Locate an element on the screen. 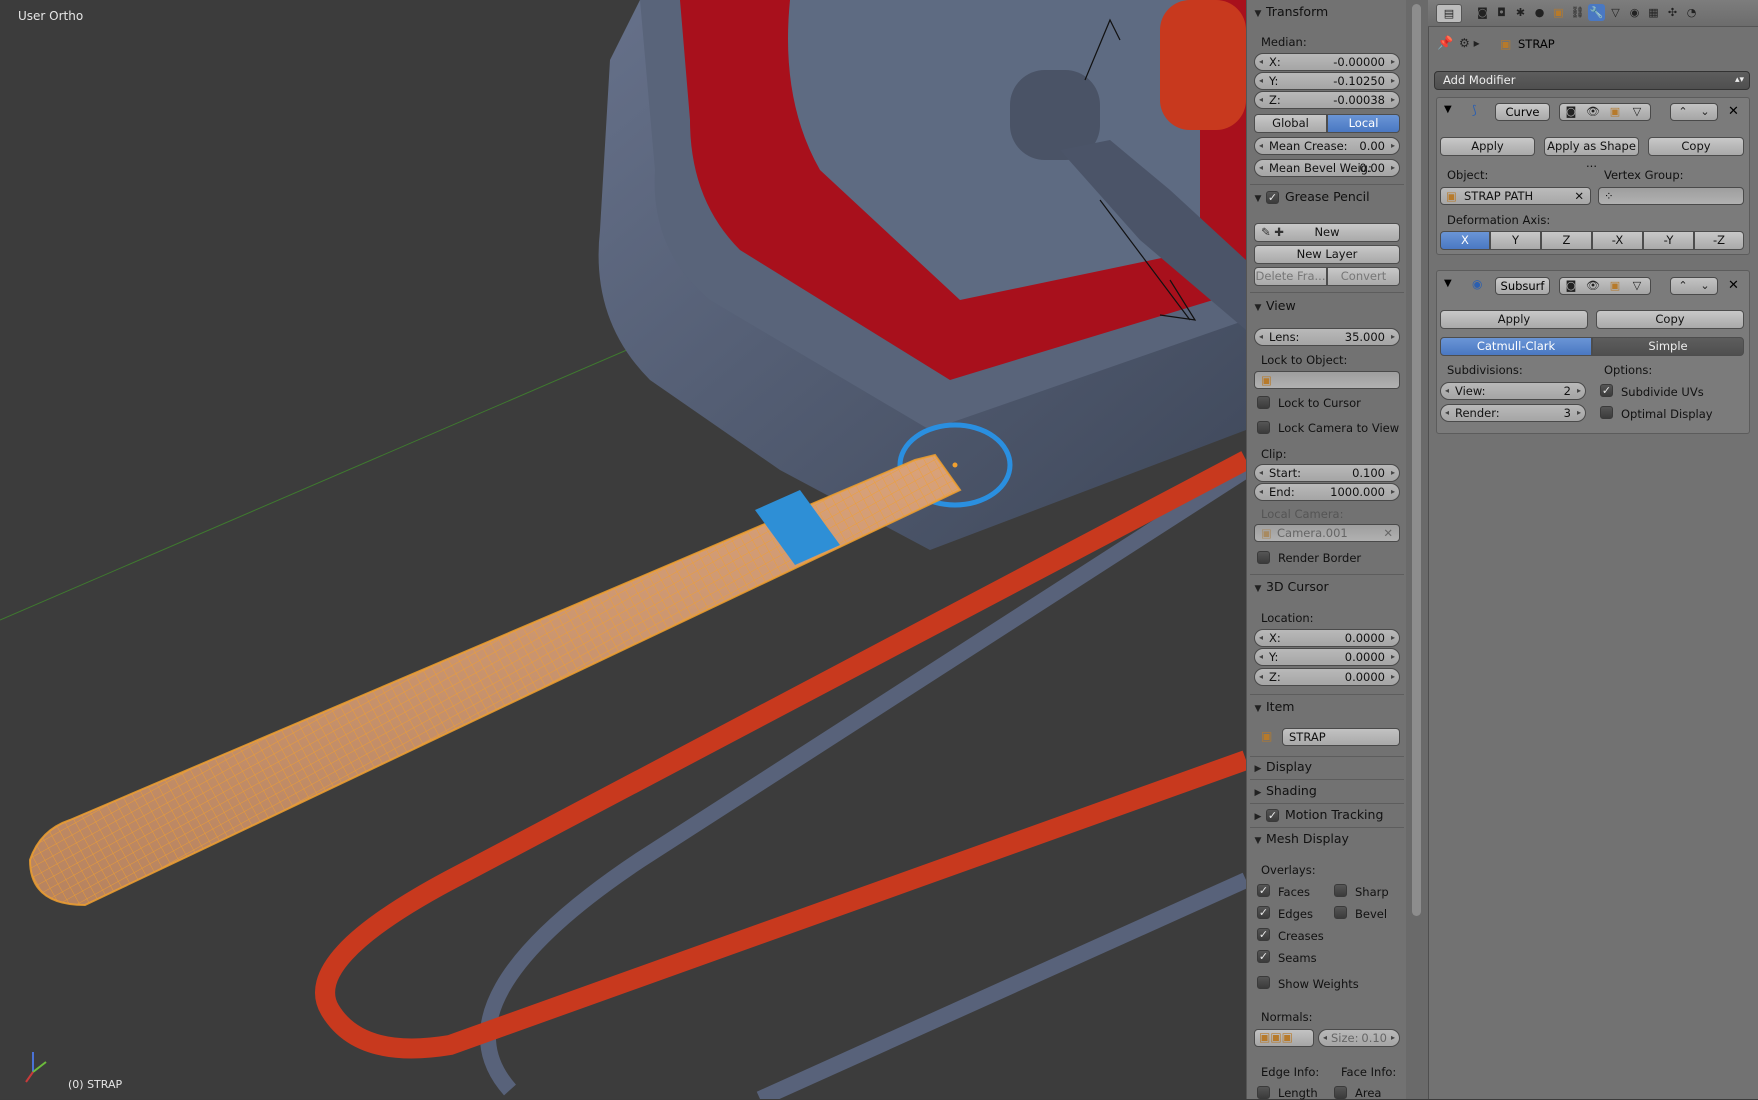 The width and height of the screenshot is (1758, 1100). convert-button: Convert is located at coordinates (1363, 276).